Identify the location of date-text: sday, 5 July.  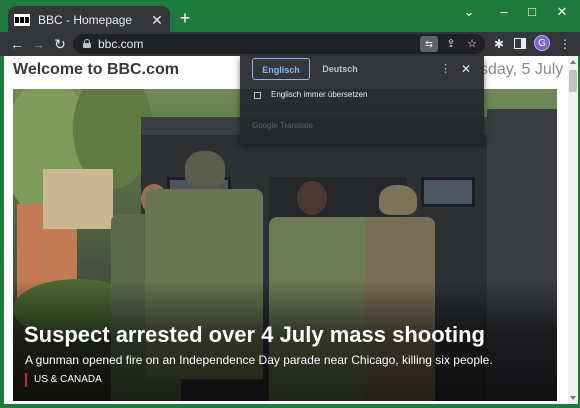
(522, 69).